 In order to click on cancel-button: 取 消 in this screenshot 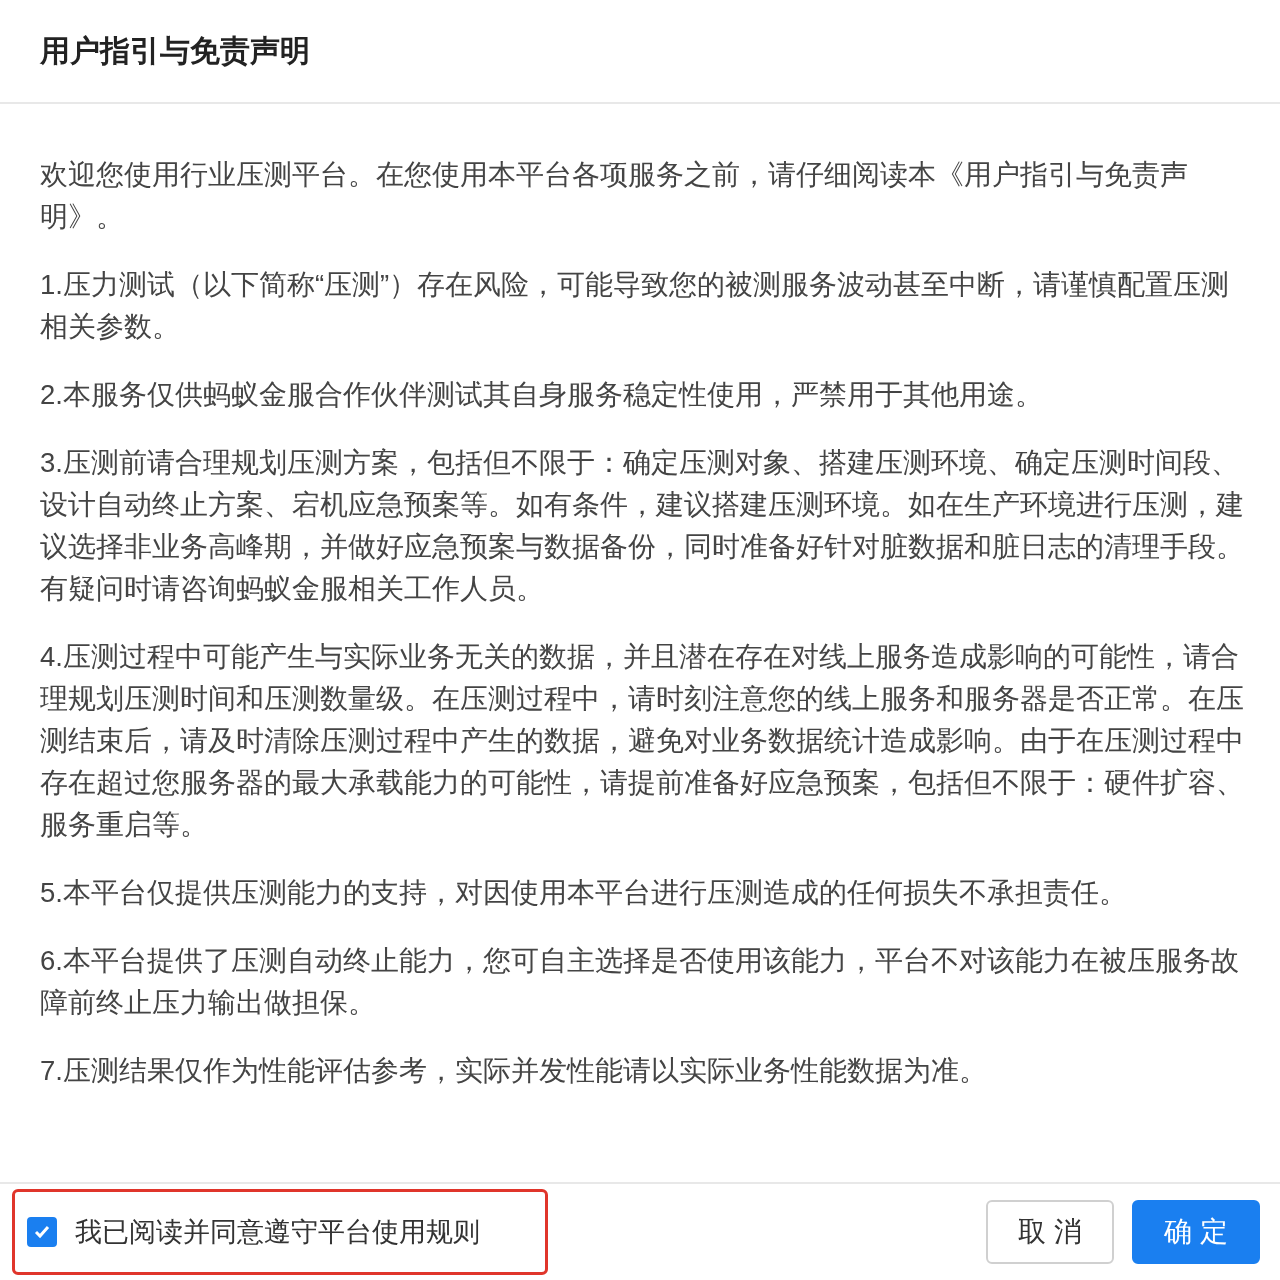, I will do `click(1050, 1232)`.